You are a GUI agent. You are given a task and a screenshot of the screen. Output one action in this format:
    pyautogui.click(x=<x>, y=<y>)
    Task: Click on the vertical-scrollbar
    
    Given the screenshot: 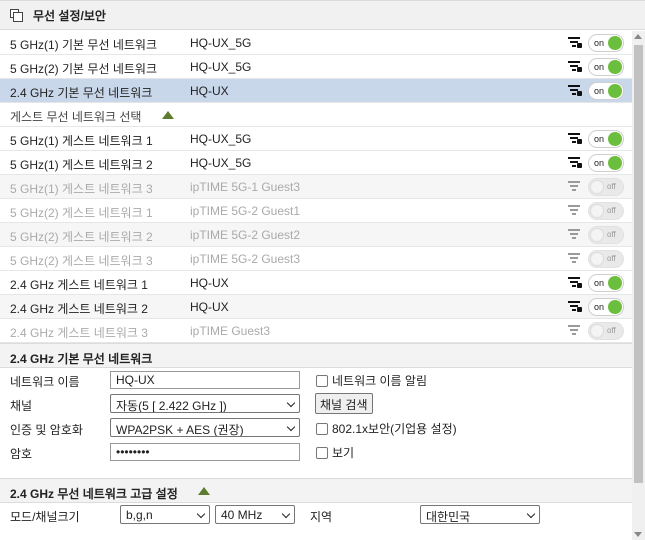 What is the action you would take?
    pyautogui.click(x=638, y=285)
    